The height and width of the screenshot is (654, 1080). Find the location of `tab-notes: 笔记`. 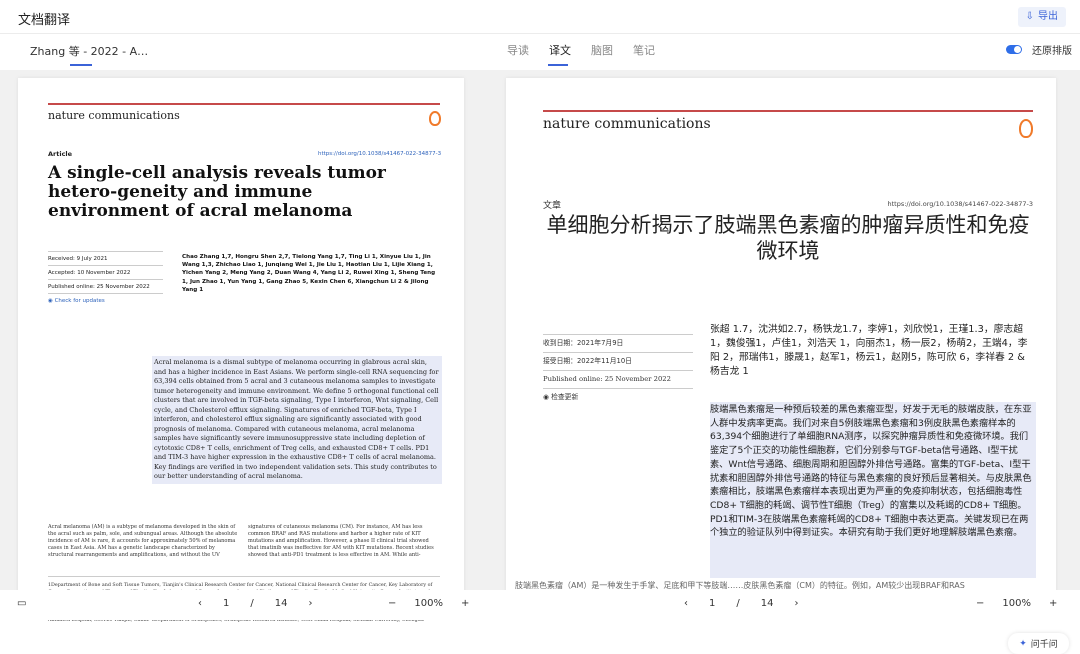

tab-notes: 笔记 is located at coordinates (644, 50).